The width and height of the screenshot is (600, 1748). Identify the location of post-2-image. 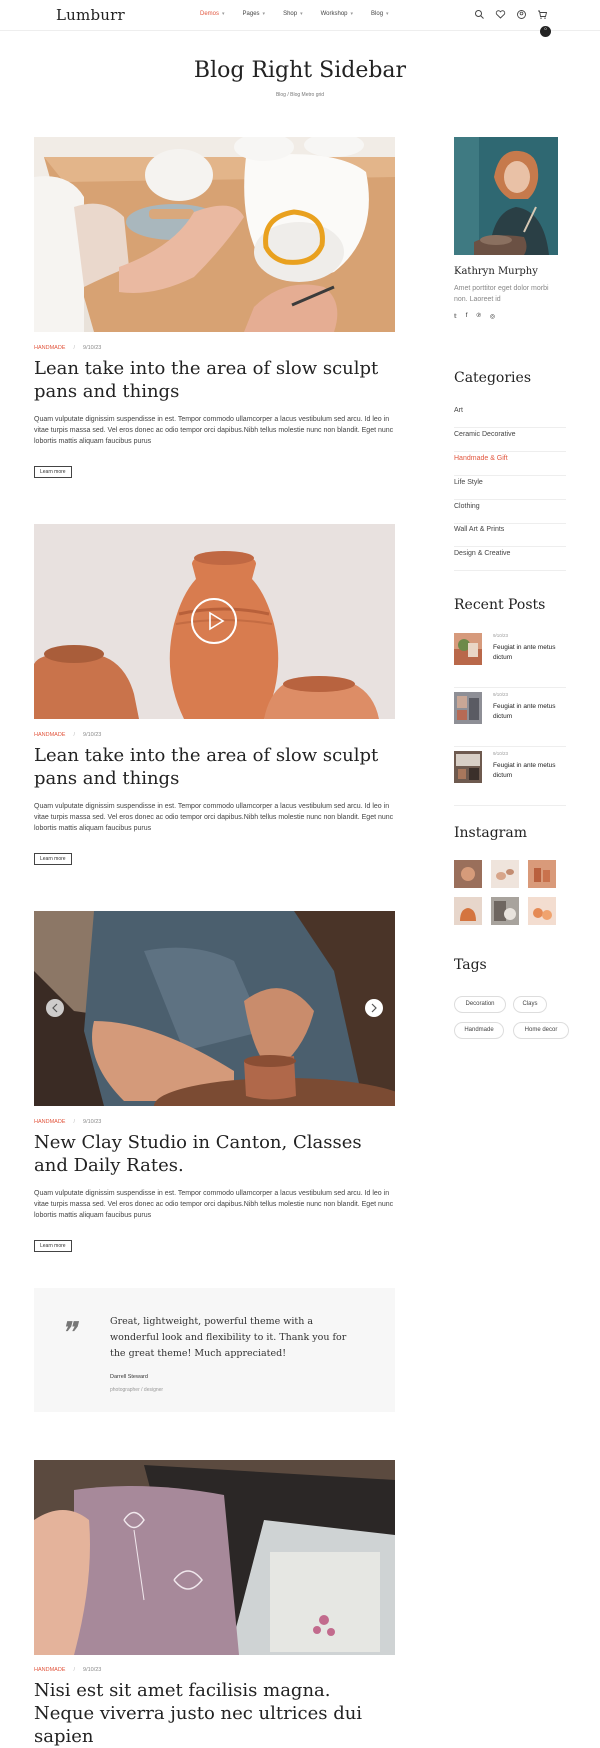
(214, 621).